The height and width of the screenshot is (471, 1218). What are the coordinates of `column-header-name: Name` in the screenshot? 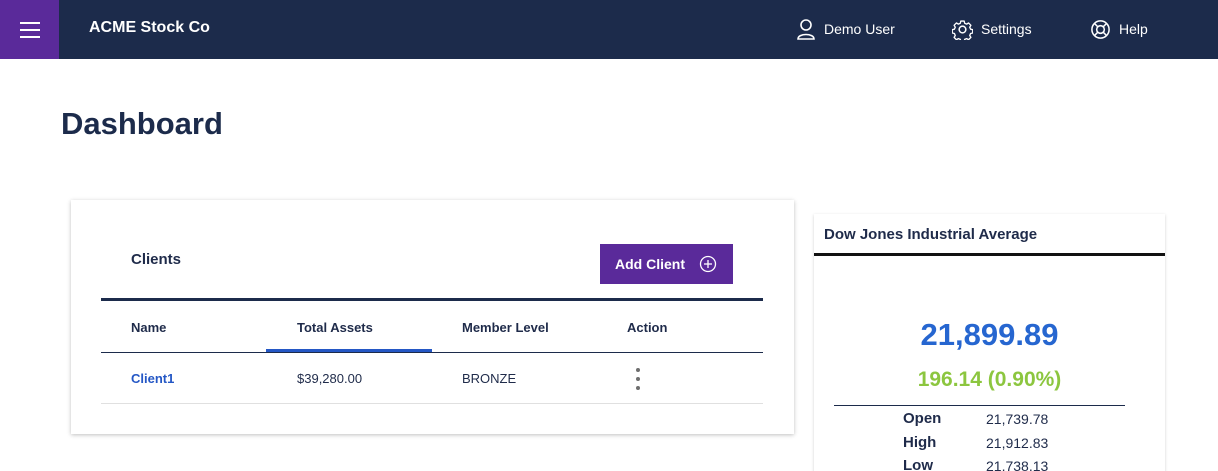 It's located at (148, 327).